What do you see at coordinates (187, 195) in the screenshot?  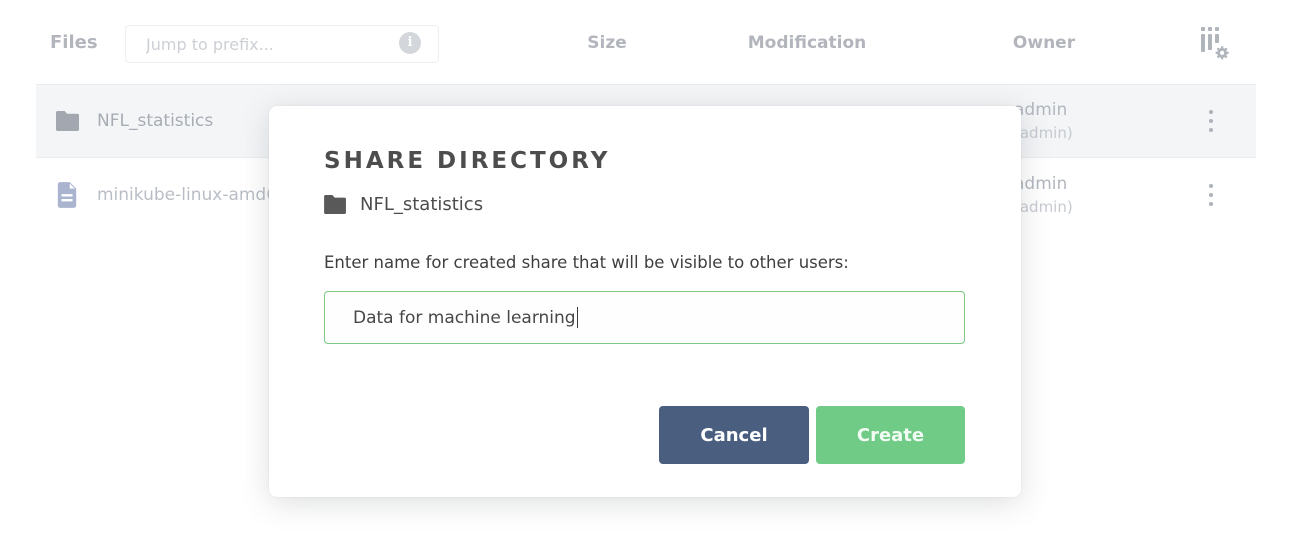 I see `file-name: minikube-linux-amd6` at bounding box center [187, 195].